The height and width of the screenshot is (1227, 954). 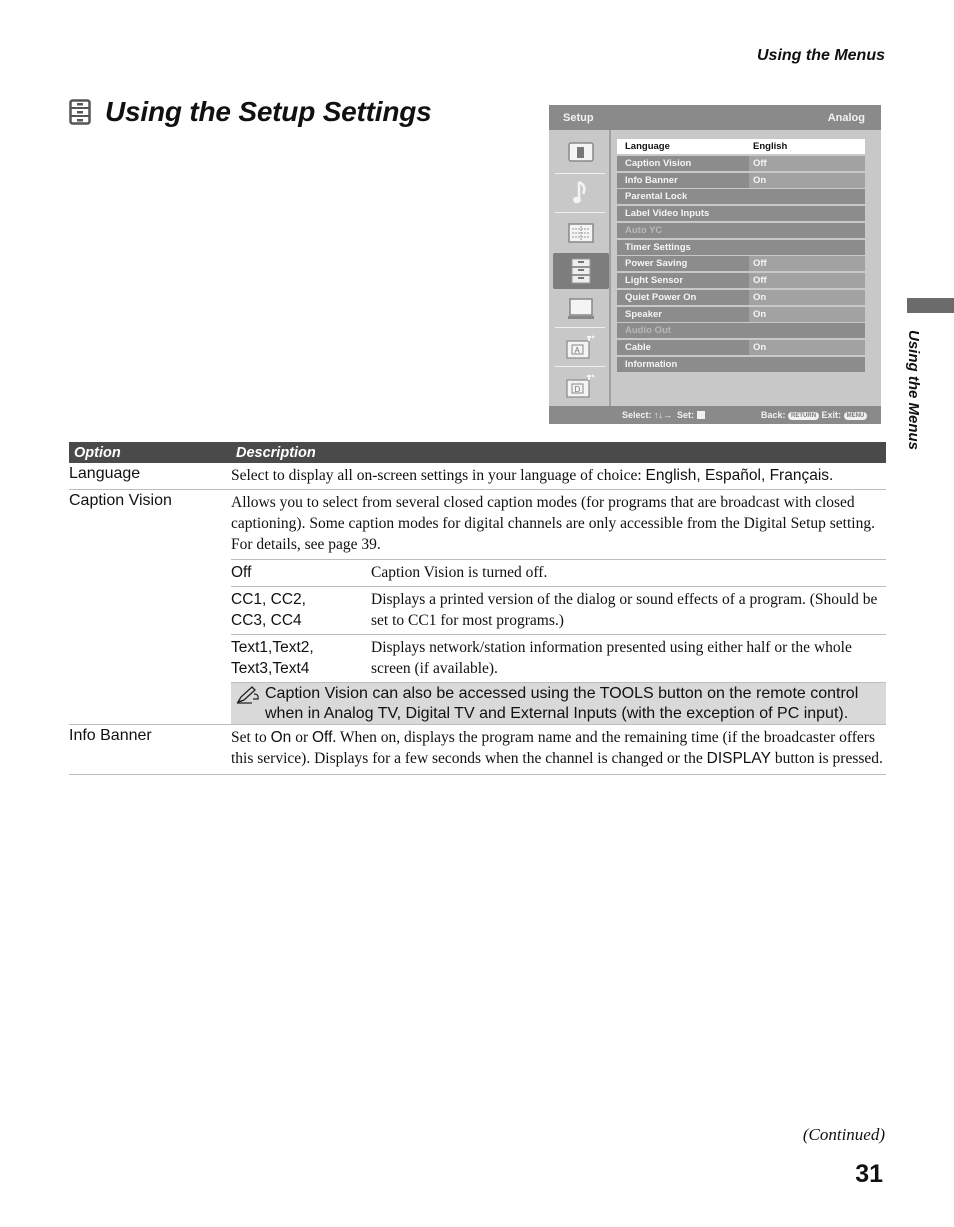 What do you see at coordinates (638, 347) in the screenshot?
I see `tv-menu-item-label: Cable` at bounding box center [638, 347].